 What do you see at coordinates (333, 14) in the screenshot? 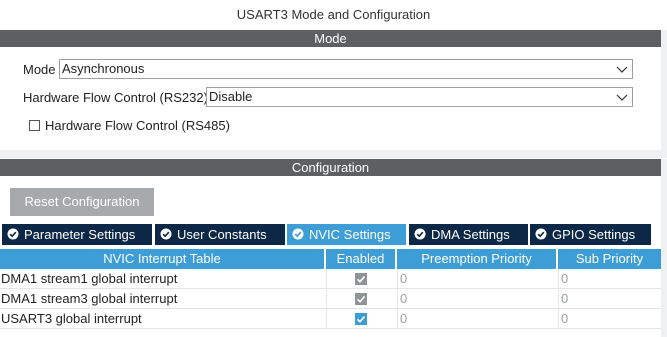
I see `window-title: USART3 Mode and Configuration` at bounding box center [333, 14].